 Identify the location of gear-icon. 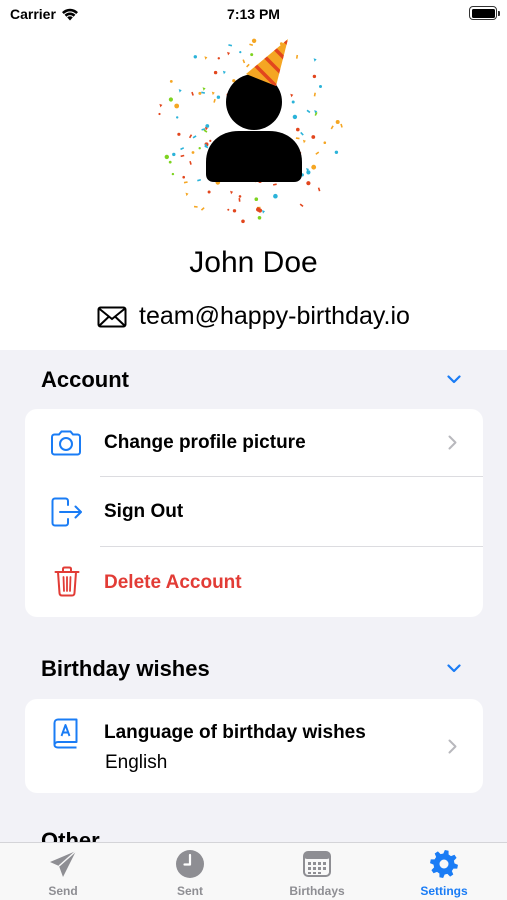
(444, 864).